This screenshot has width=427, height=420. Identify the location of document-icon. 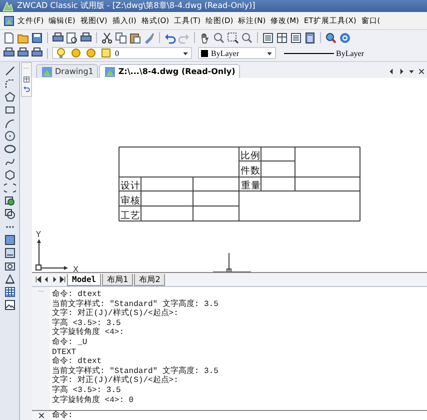
(9, 20).